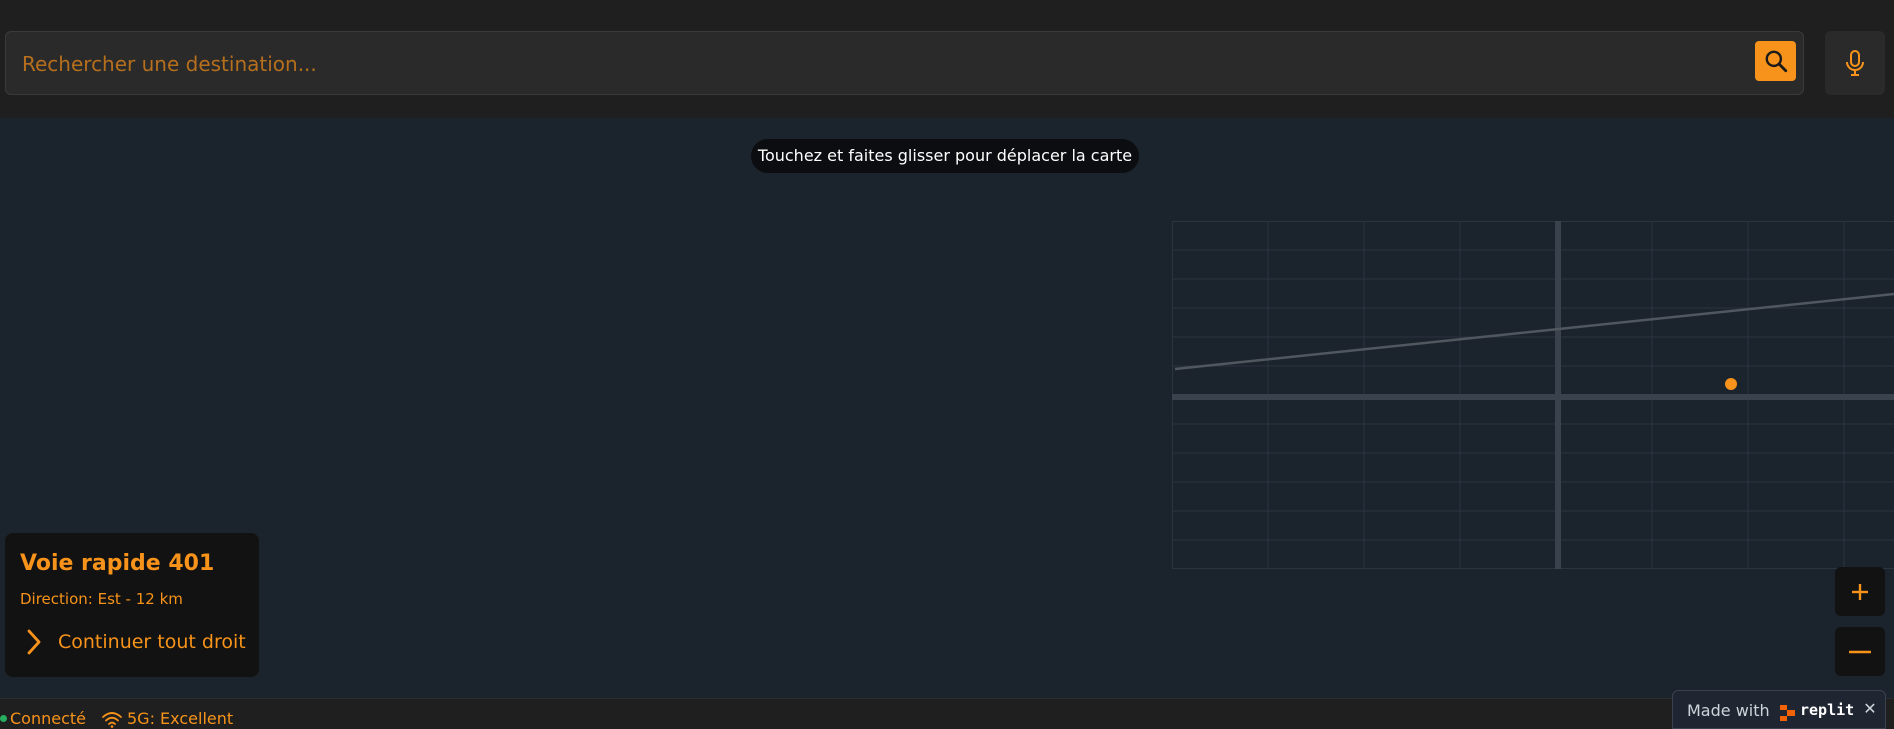 The image size is (1894, 729). Describe the element at coordinates (872, 64) in the screenshot. I see `search-input` at that location.